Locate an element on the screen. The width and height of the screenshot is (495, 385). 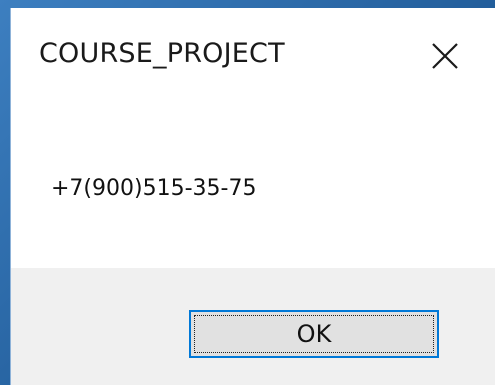
ok-button: OK is located at coordinates (314, 334).